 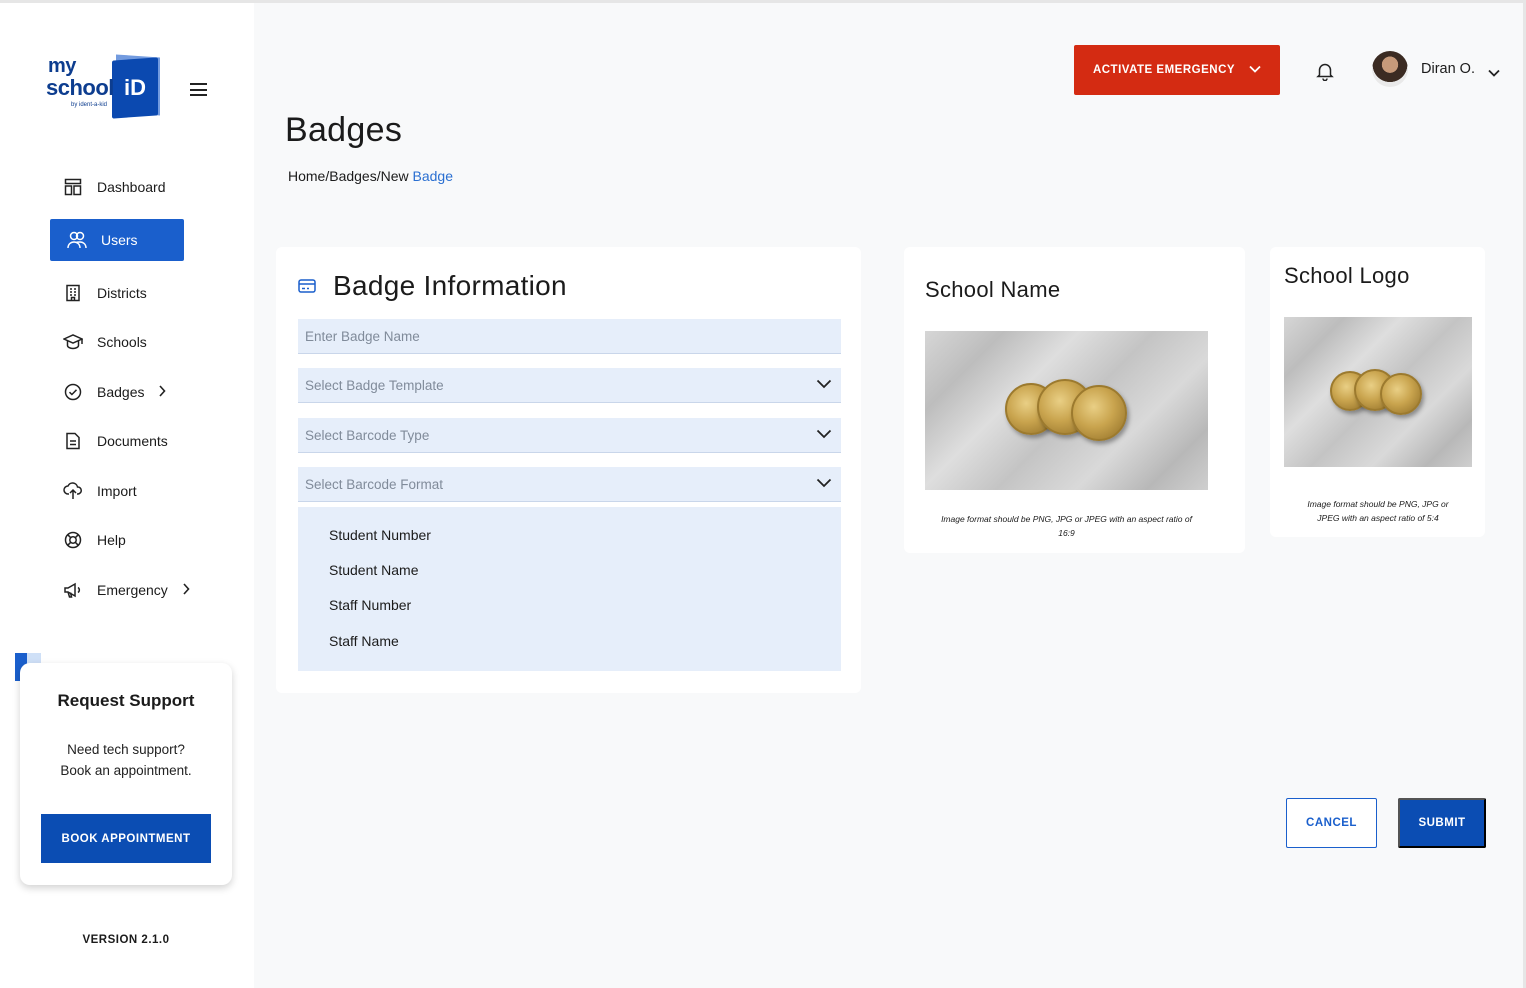 I want to click on support-title: Request Support, so click(x=126, y=700).